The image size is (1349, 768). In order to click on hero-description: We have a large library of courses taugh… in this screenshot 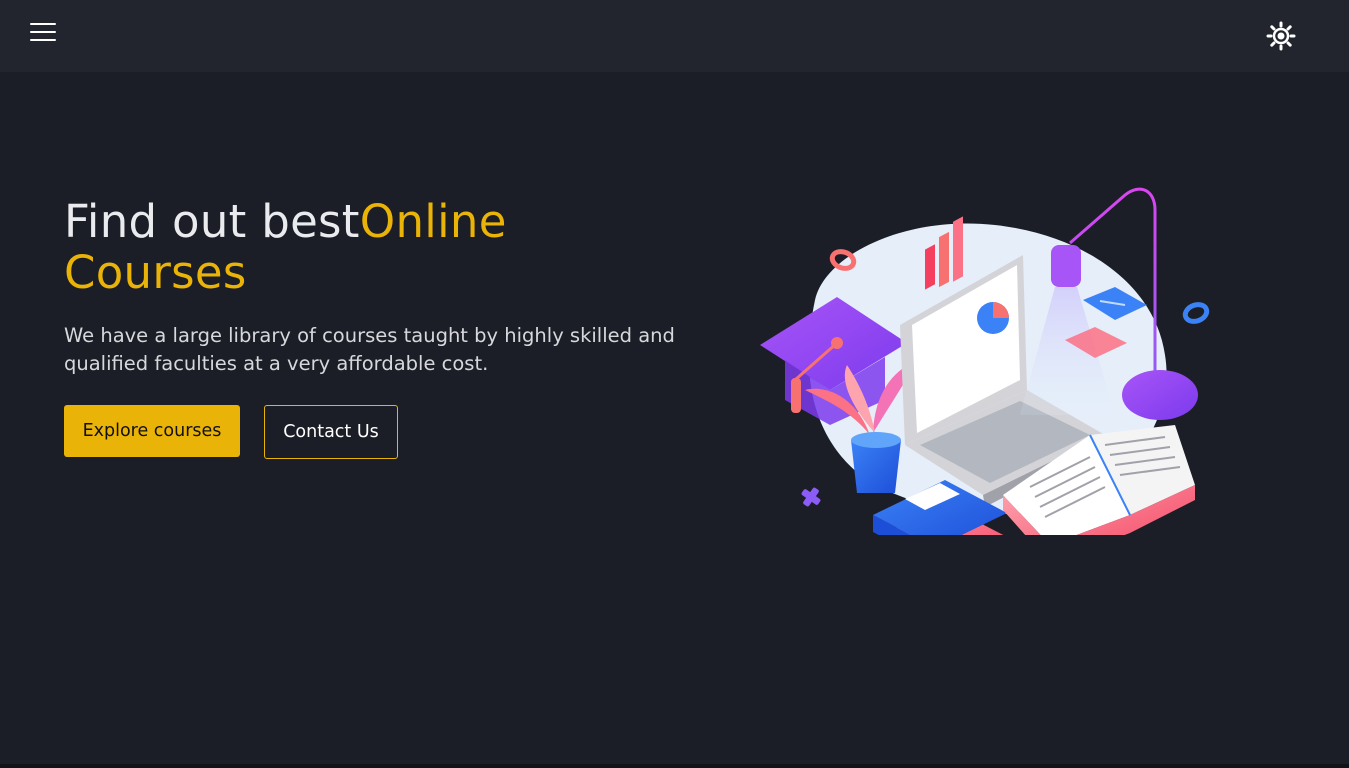, I will do `click(369, 349)`.